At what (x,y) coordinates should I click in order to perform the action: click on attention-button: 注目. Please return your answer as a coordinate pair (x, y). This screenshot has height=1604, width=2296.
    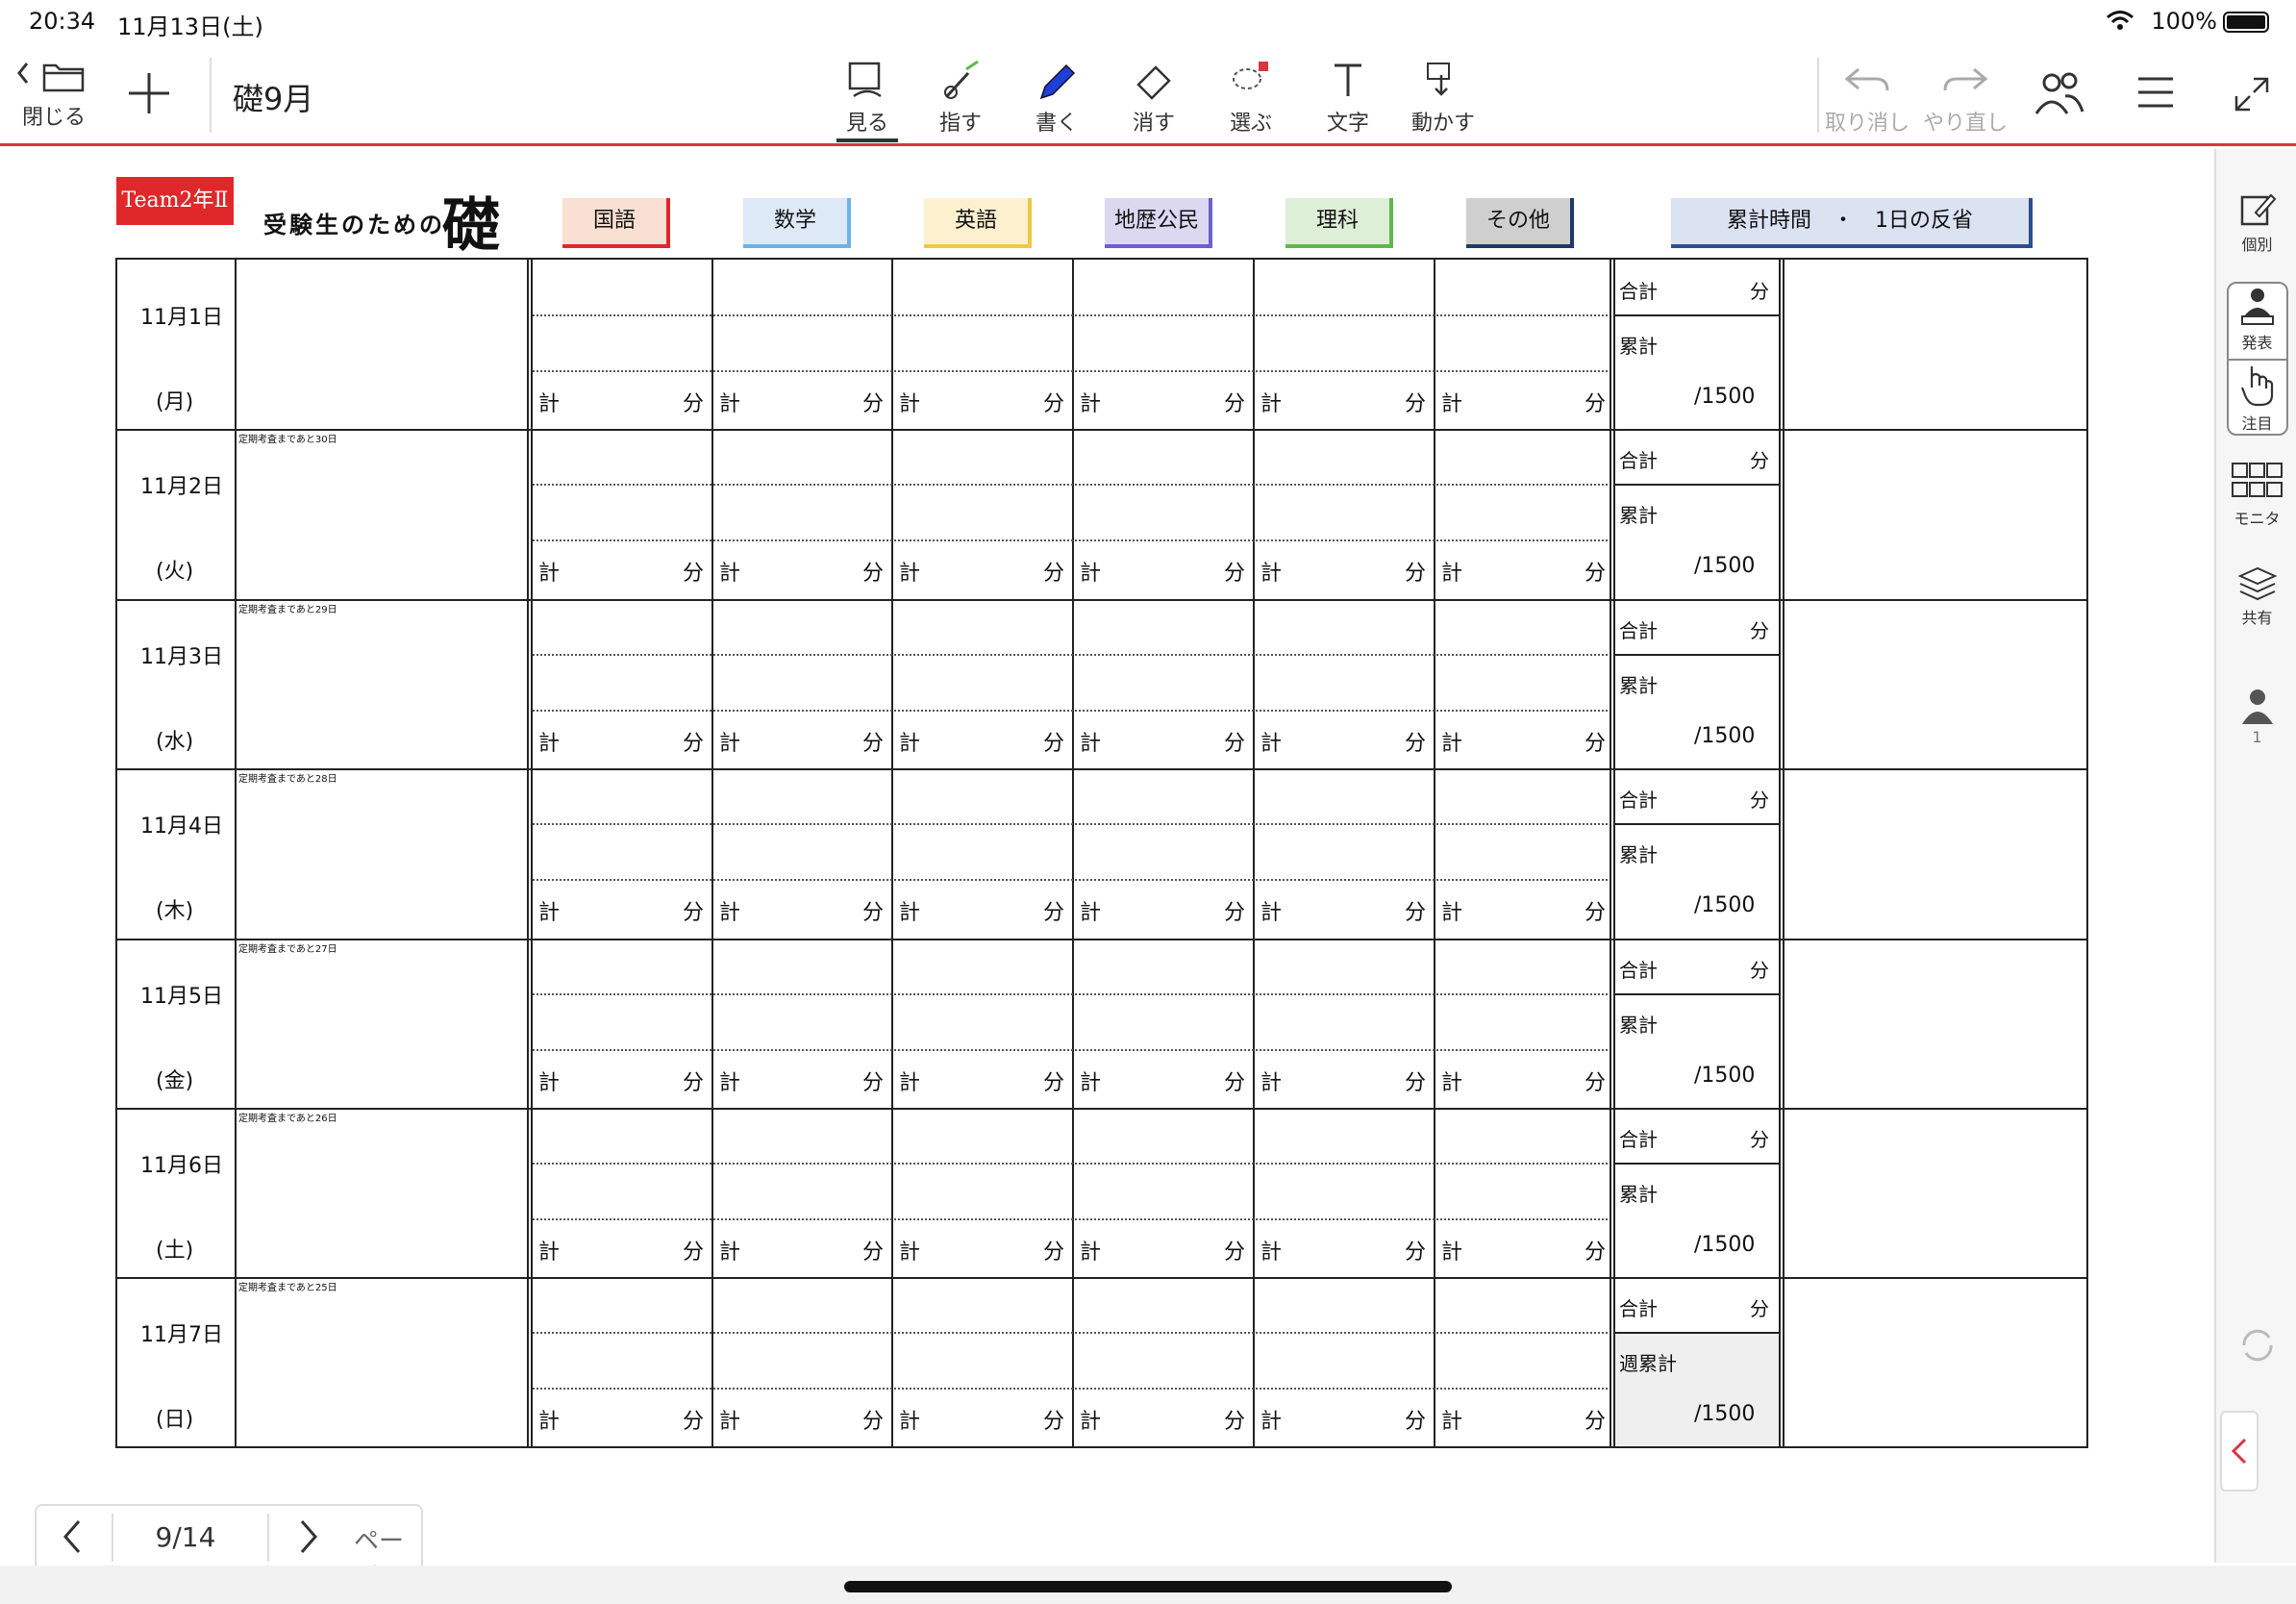
    Looking at the image, I should click on (2256, 398).